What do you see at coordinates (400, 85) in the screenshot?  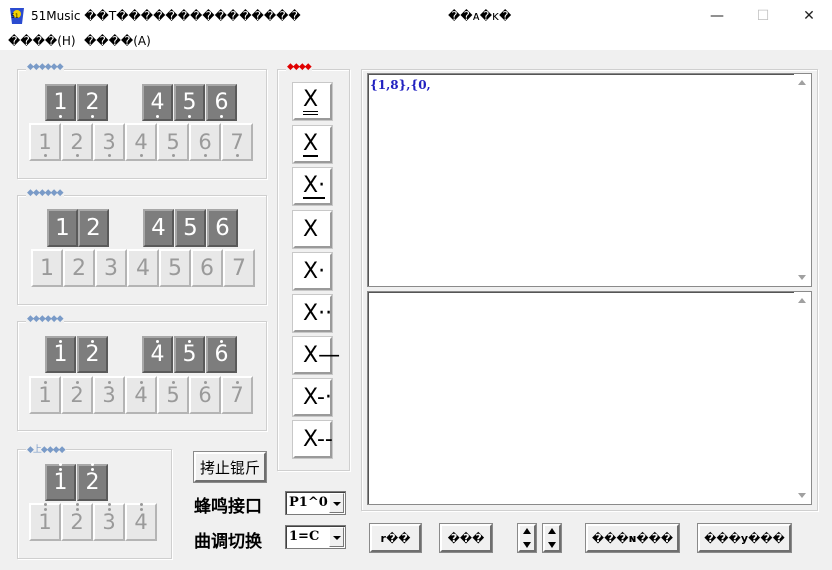 I see `score-input-text: {1,8},{0,` at bounding box center [400, 85].